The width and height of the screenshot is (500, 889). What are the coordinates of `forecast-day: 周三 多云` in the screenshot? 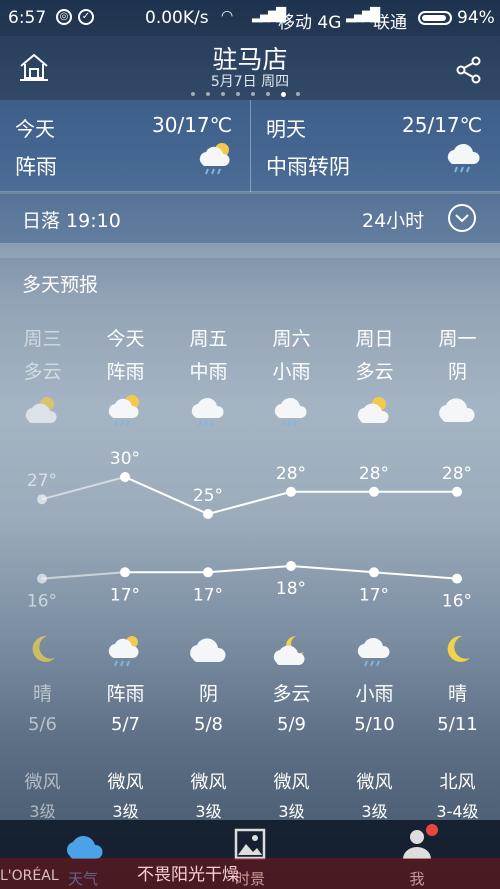 It's located at (42, 354).